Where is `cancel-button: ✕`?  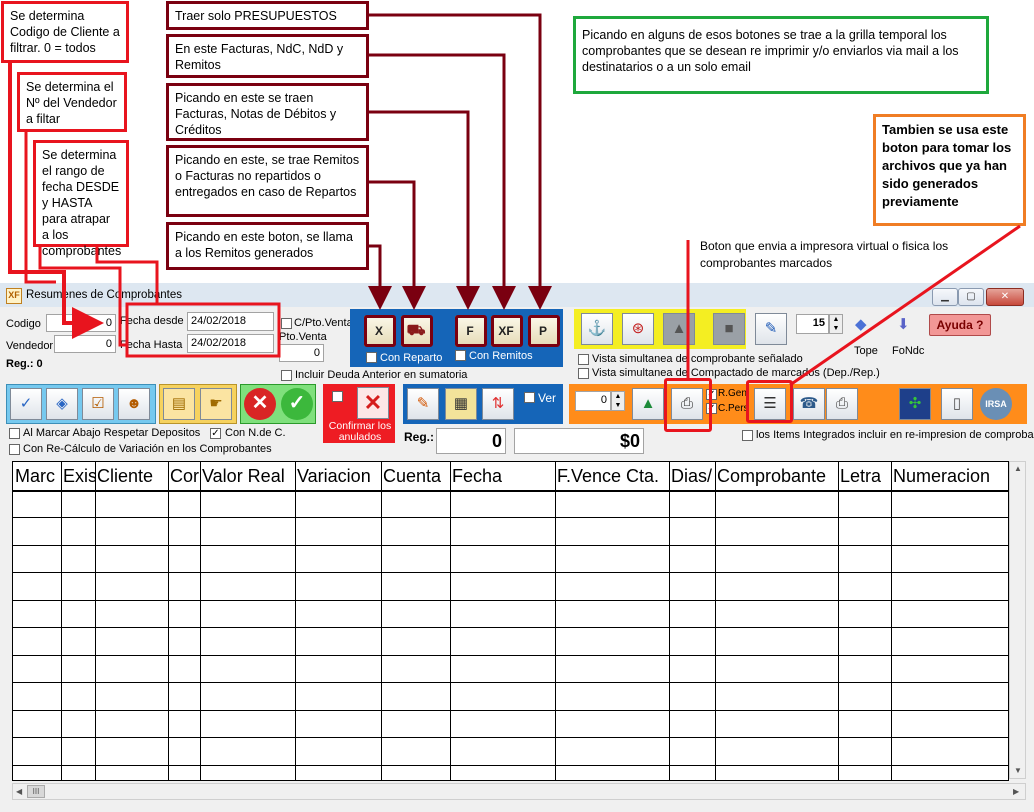 cancel-button: ✕ is located at coordinates (260, 404).